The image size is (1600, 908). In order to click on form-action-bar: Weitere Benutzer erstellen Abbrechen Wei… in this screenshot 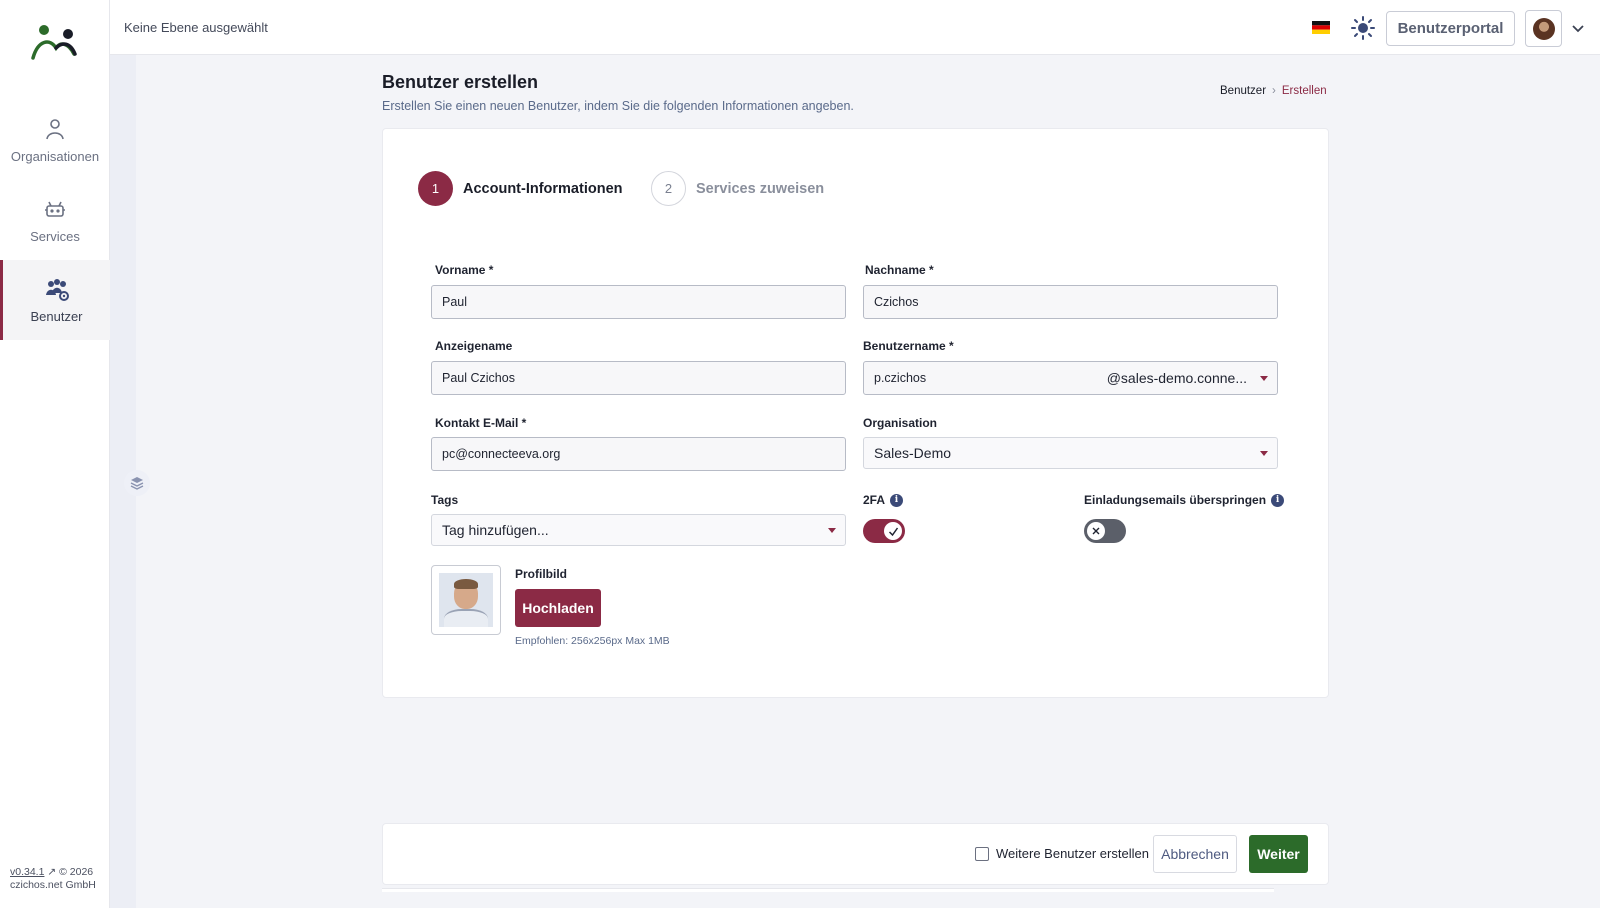, I will do `click(855, 854)`.